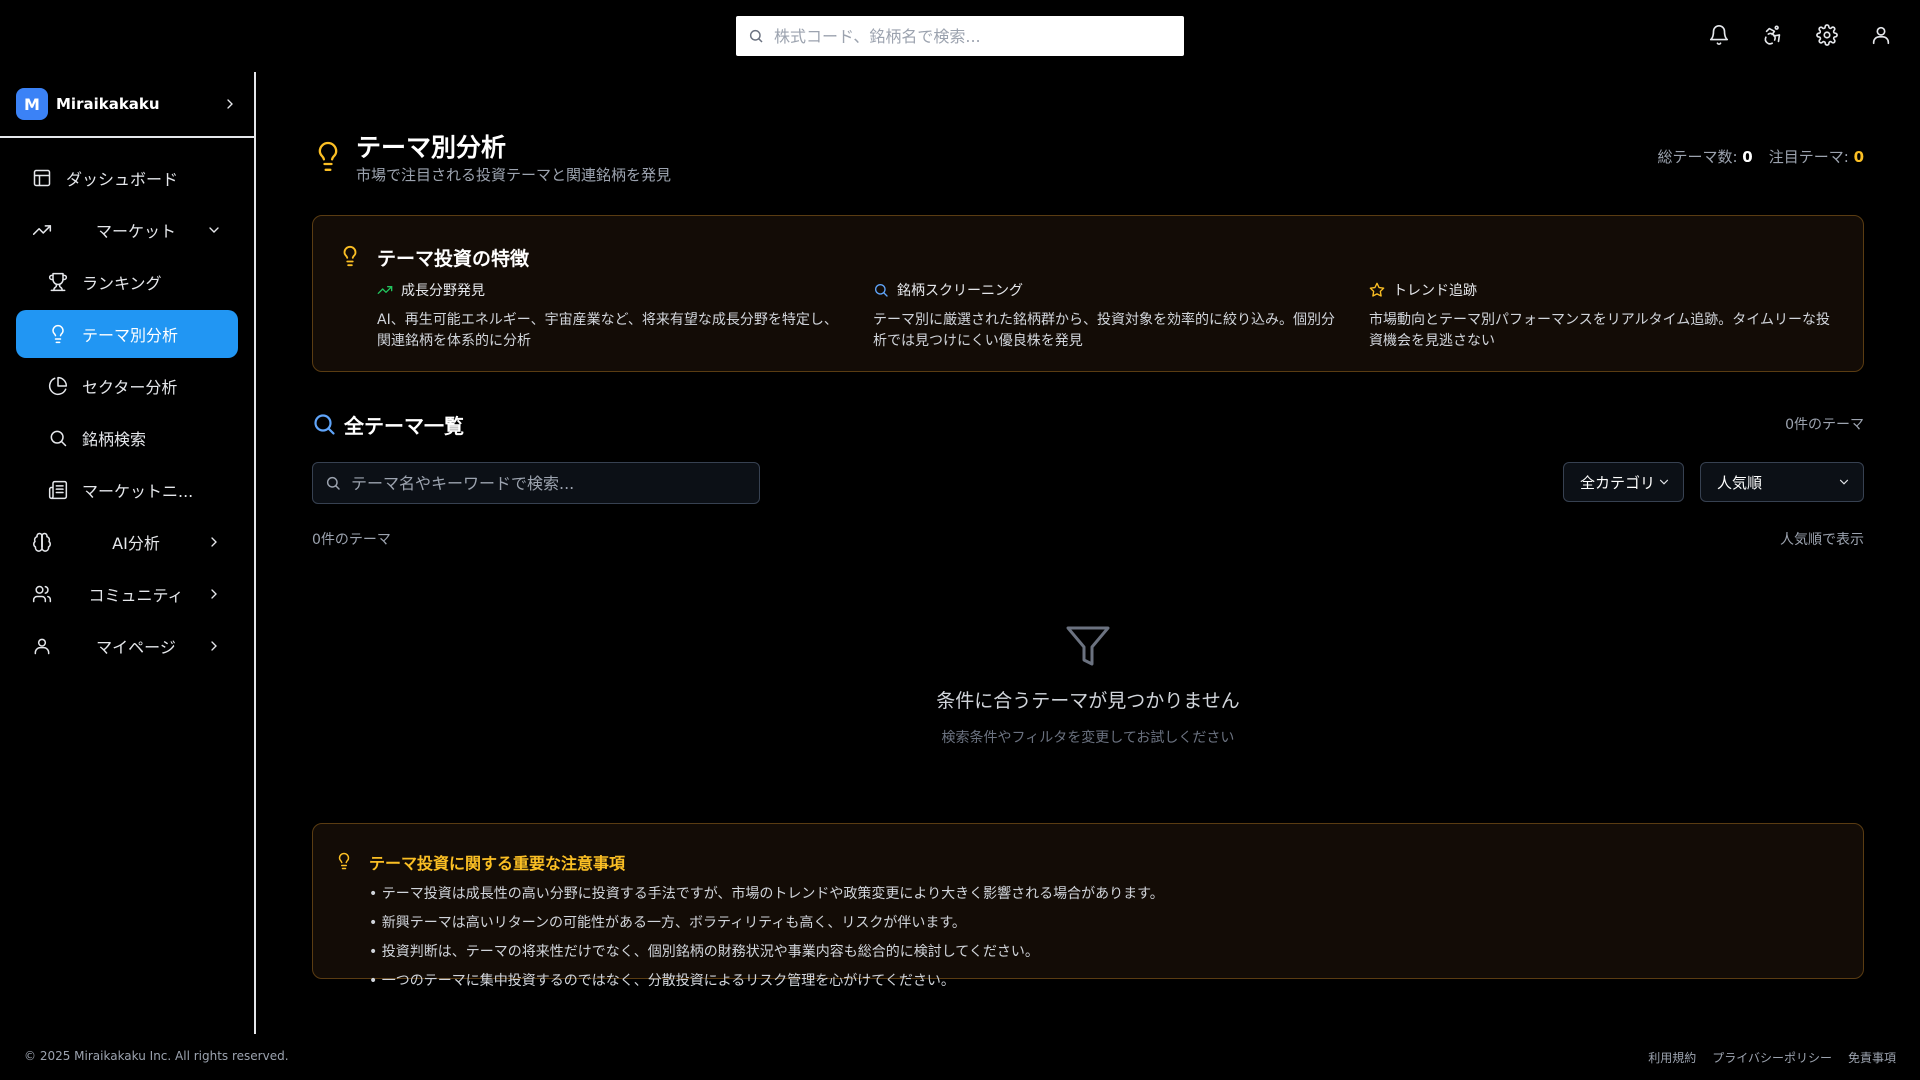 Image resolution: width=1920 pixels, height=1080 pixels. I want to click on bell-icon, so click(1719, 35).